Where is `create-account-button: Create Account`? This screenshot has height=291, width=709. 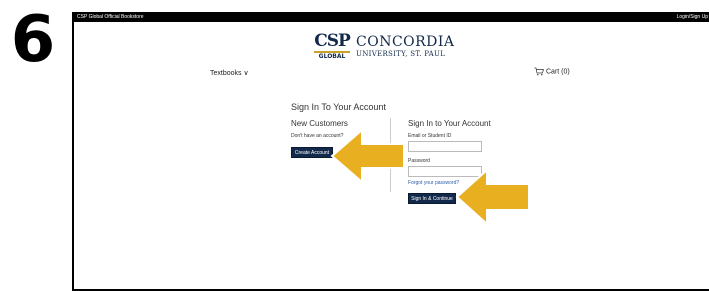 create-account-button: Create Account is located at coordinates (312, 152).